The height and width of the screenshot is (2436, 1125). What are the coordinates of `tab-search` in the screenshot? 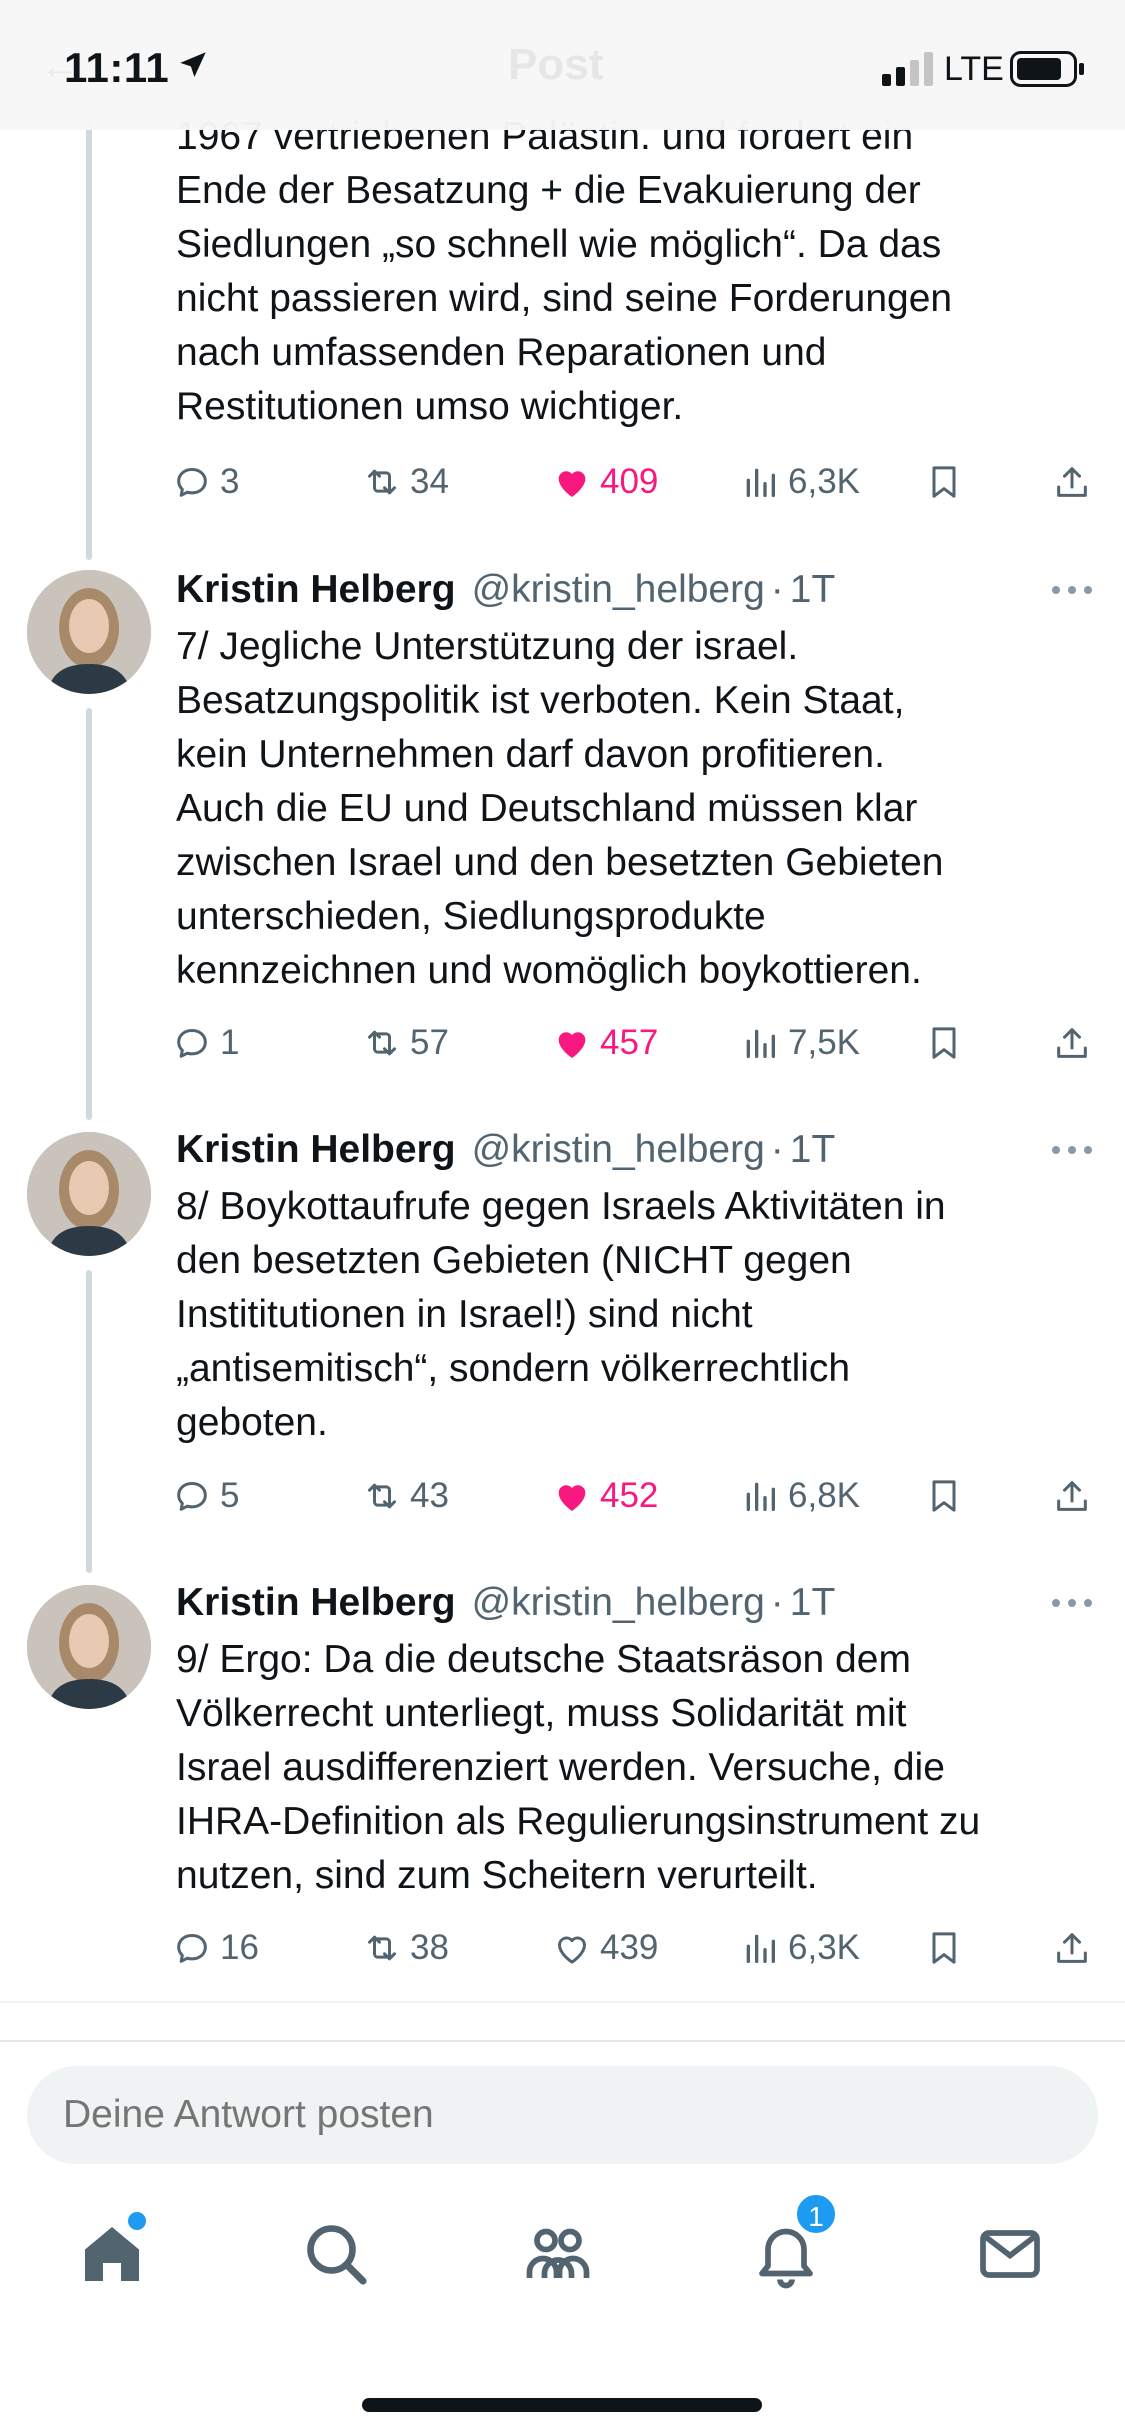 It's located at (340, 2258).